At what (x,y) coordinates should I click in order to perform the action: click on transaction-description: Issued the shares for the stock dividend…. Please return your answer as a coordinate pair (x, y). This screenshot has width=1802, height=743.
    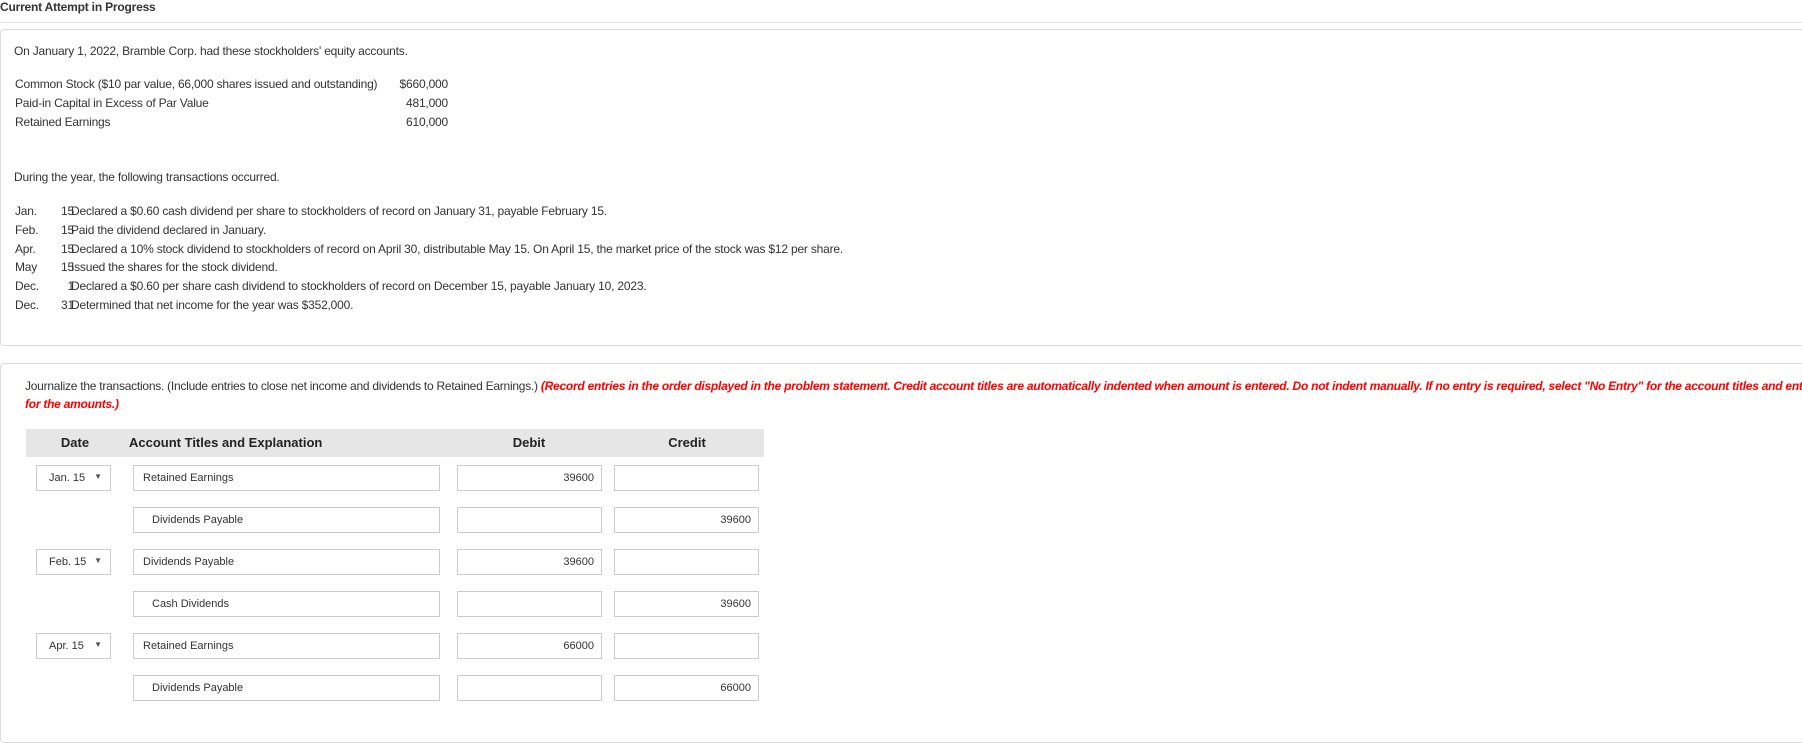
    Looking at the image, I should click on (174, 267).